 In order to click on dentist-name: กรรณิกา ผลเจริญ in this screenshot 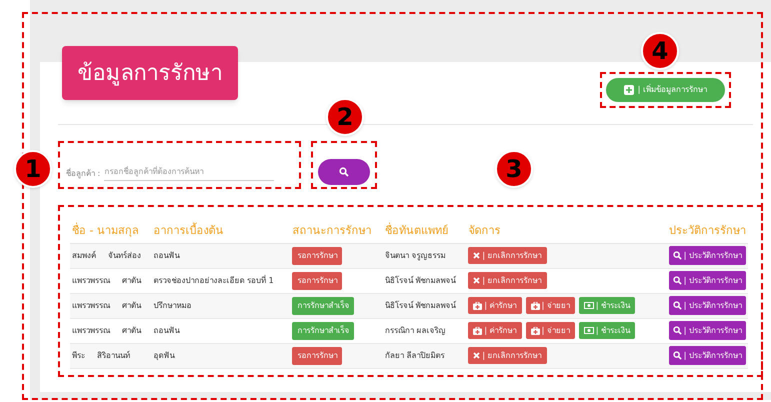, I will do `click(415, 330)`.